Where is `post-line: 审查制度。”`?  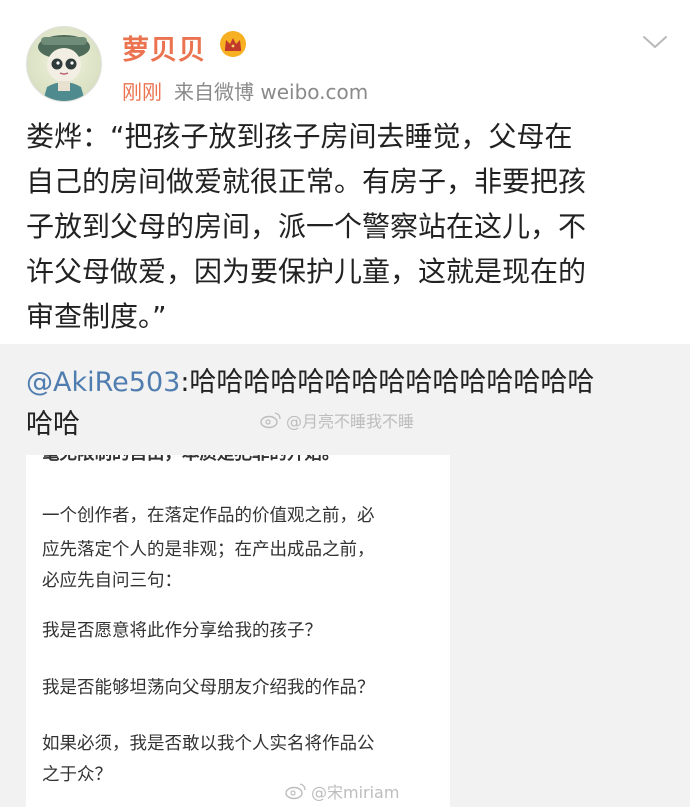
post-line: 审查制度。” is located at coordinates (96, 316).